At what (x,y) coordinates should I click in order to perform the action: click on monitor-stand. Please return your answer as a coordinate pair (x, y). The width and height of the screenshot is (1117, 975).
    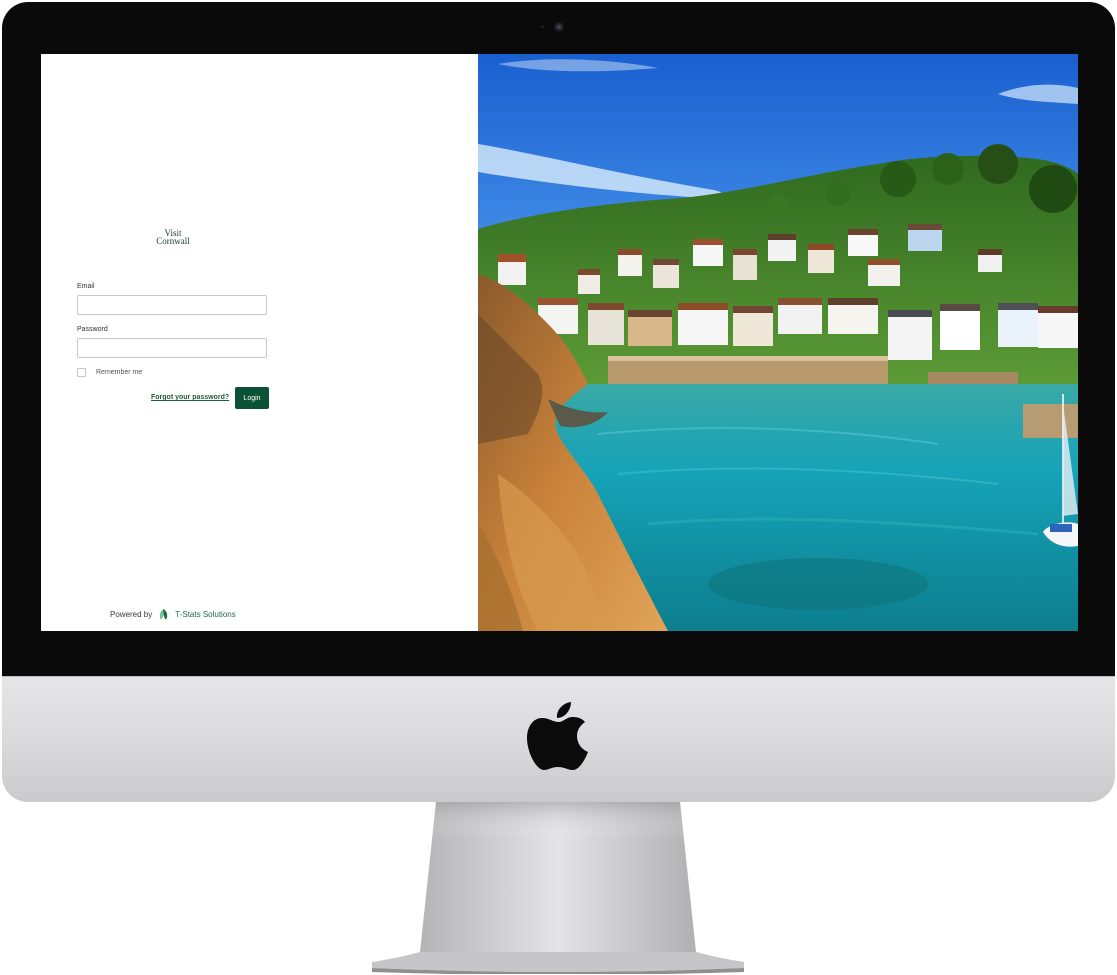
    Looking at the image, I should click on (558, 888).